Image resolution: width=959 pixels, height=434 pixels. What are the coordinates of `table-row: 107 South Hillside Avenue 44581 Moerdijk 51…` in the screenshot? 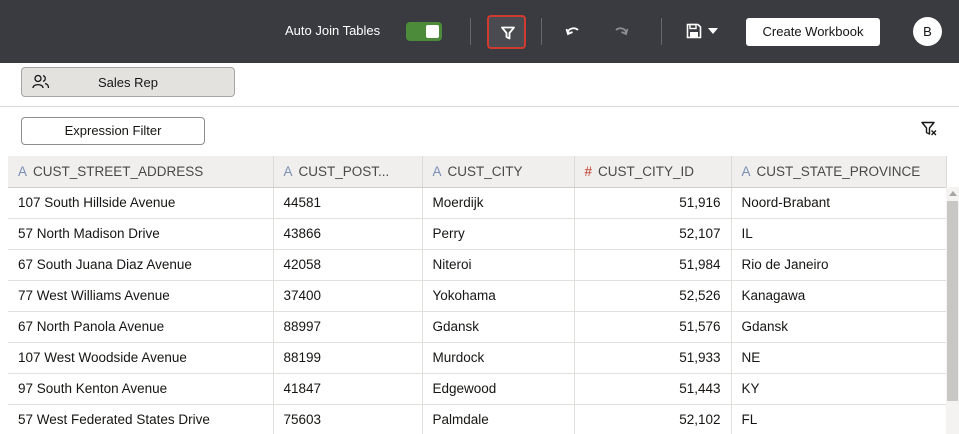 It's located at (477, 203).